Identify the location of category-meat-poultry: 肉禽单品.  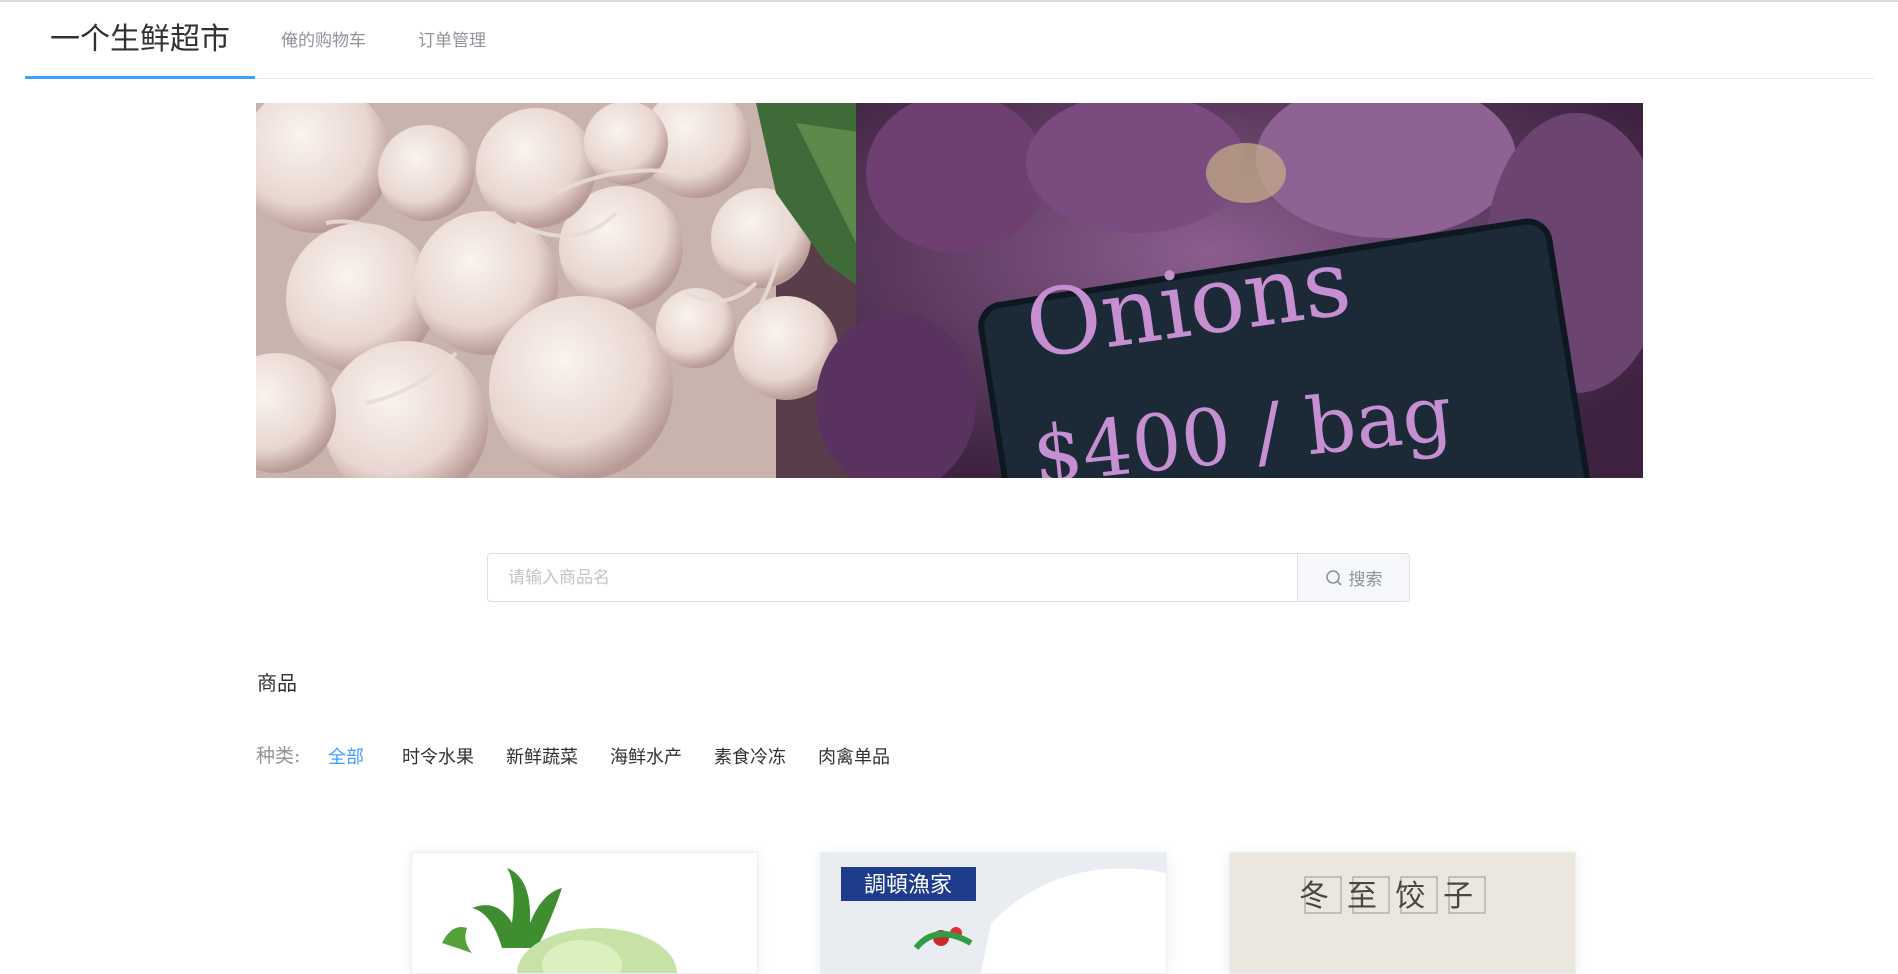
(854, 756).